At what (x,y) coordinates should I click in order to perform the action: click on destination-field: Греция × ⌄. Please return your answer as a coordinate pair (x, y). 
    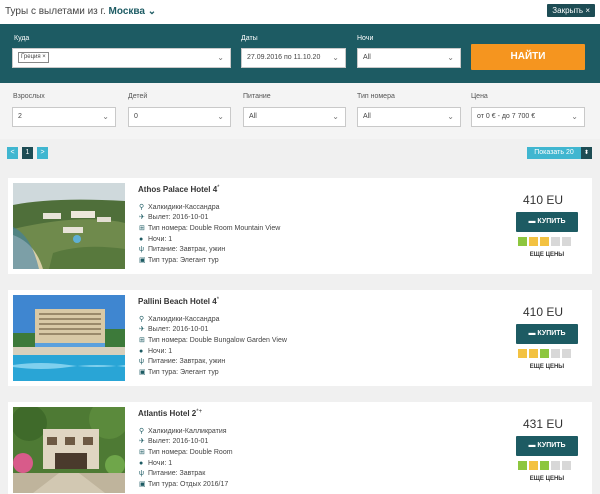
    Looking at the image, I should click on (121, 58).